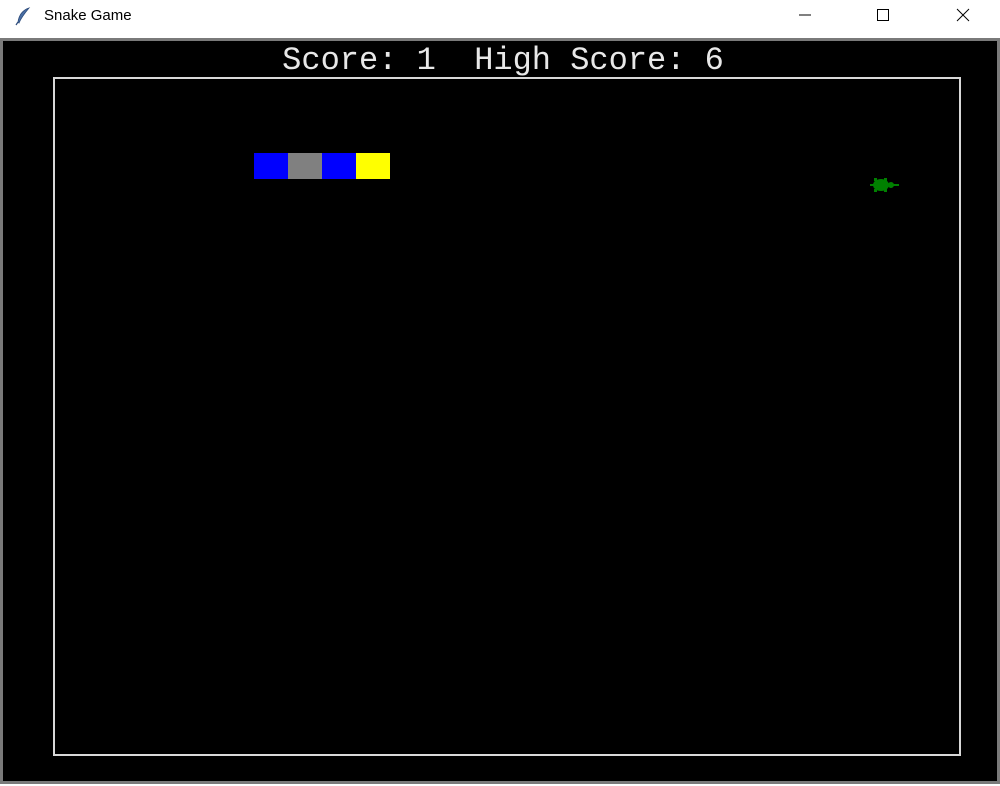  I want to click on high-score-label: High Score:, so click(580, 60).